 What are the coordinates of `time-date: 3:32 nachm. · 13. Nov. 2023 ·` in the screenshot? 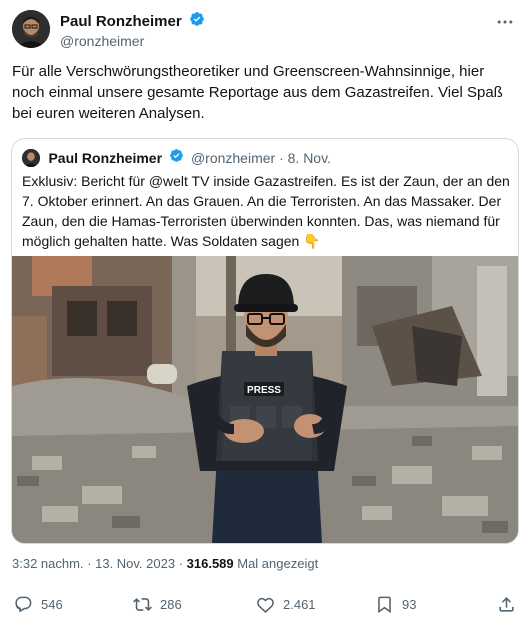 It's located at (99, 563).